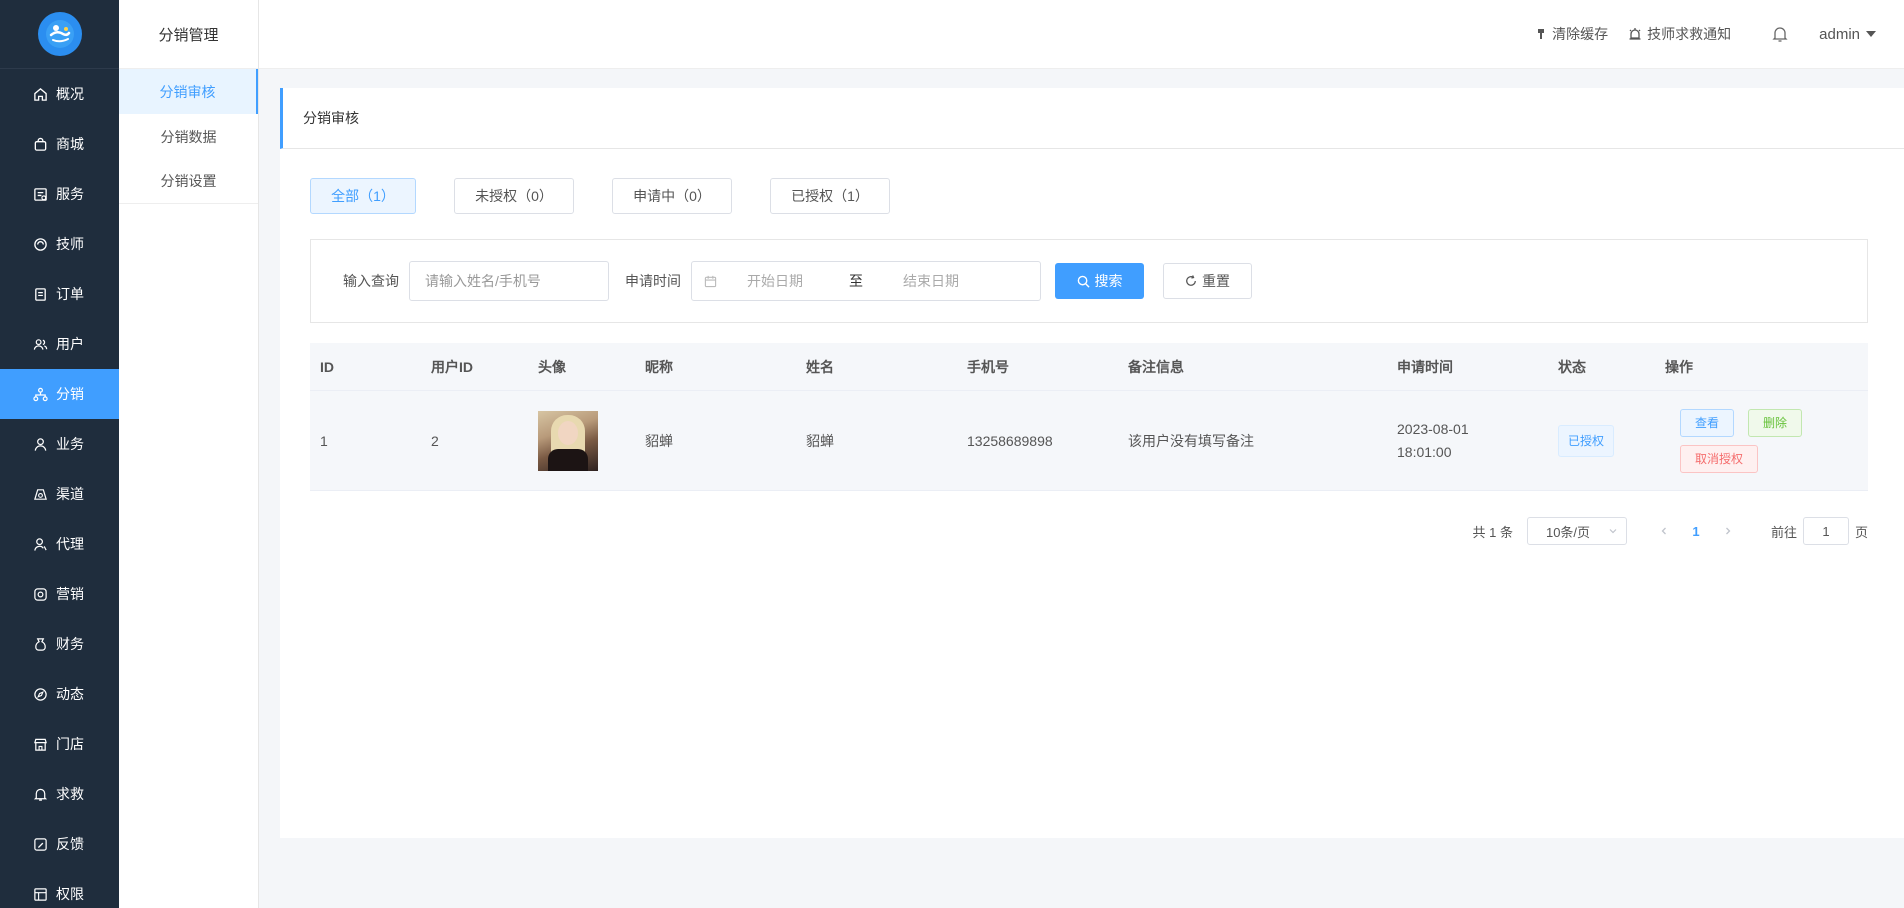 This screenshot has height=908, width=1904. What do you see at coordinates (40, 844) in the screenshot?
I see `feedback-icon` at bounding box center [40, 844].